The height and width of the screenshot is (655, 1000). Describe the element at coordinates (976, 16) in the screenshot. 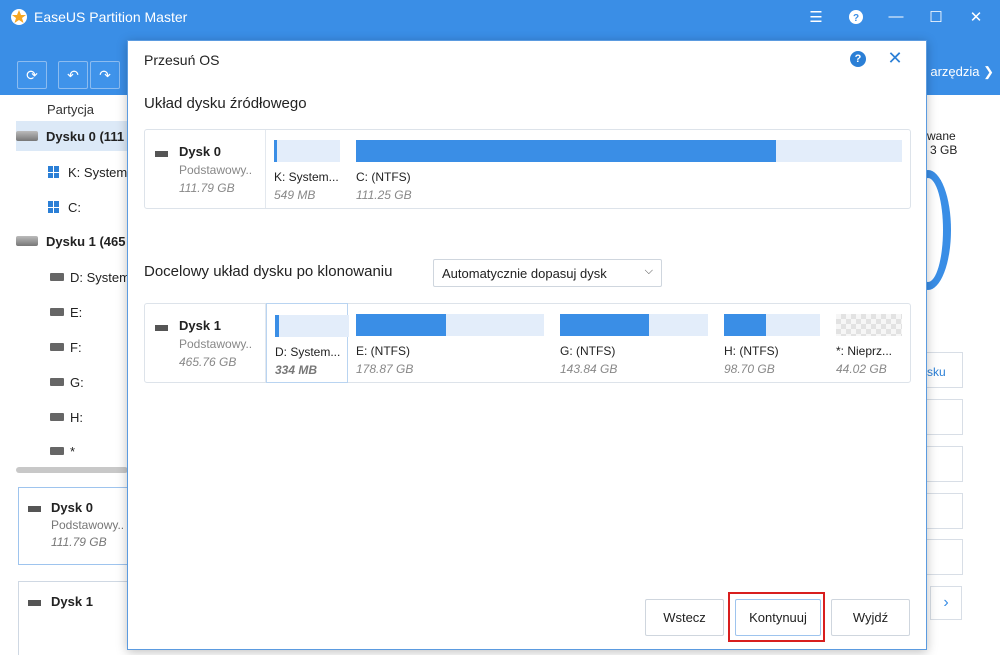

I see `close-app-button: ✕` at that location.